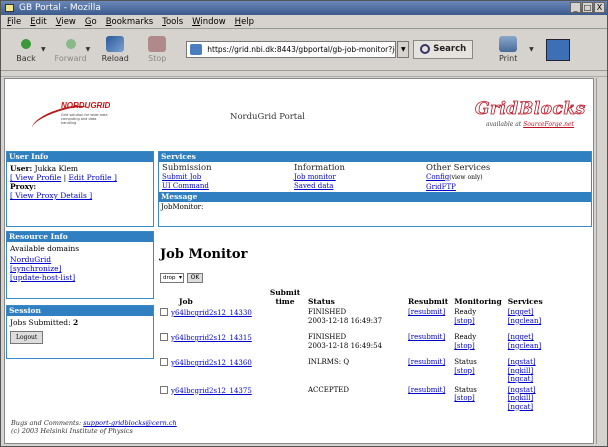 The width and height of the screenshot is (608, 447). What do you see at coordinates (211, 363) in the screenshot?
I see `job-id-link: y64lbcgrid2s12_14360` at bounding box center [211, 363].